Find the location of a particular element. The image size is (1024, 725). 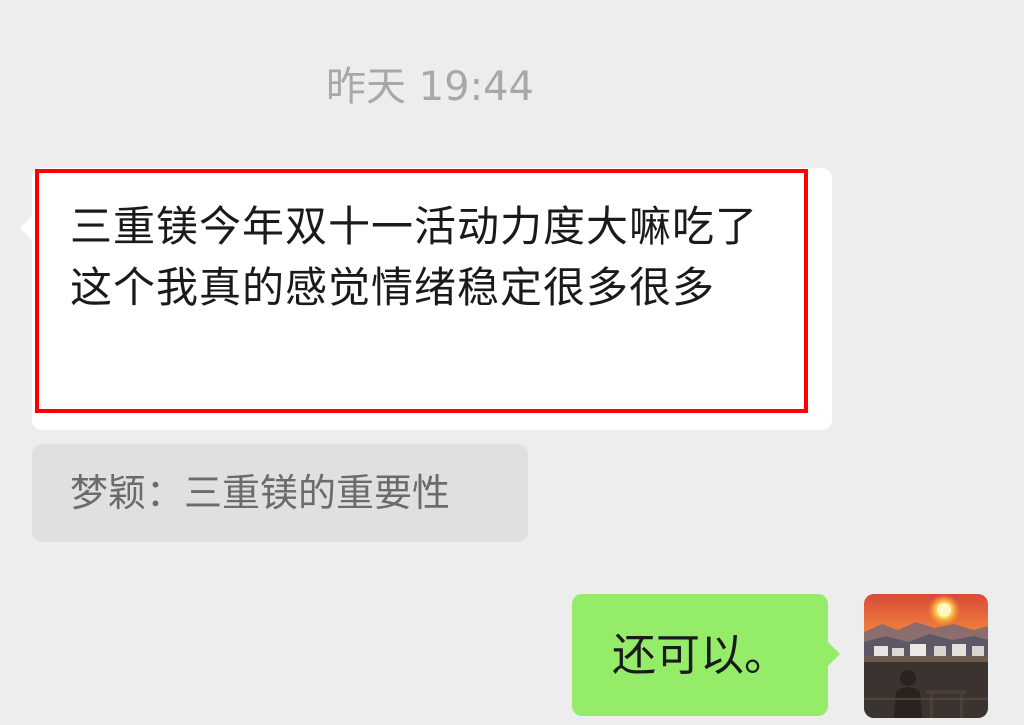

user-avatar is located at coordinates (926, 656).